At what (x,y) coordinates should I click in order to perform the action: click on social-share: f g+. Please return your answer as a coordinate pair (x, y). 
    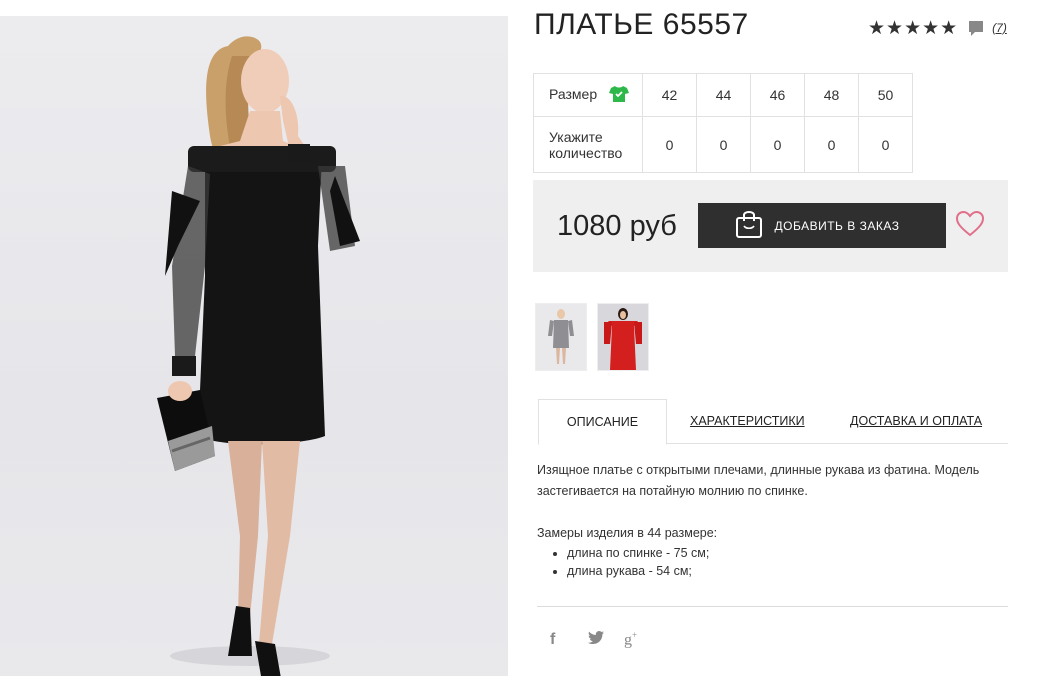
    Looking at the image, I should click on (593, 639).